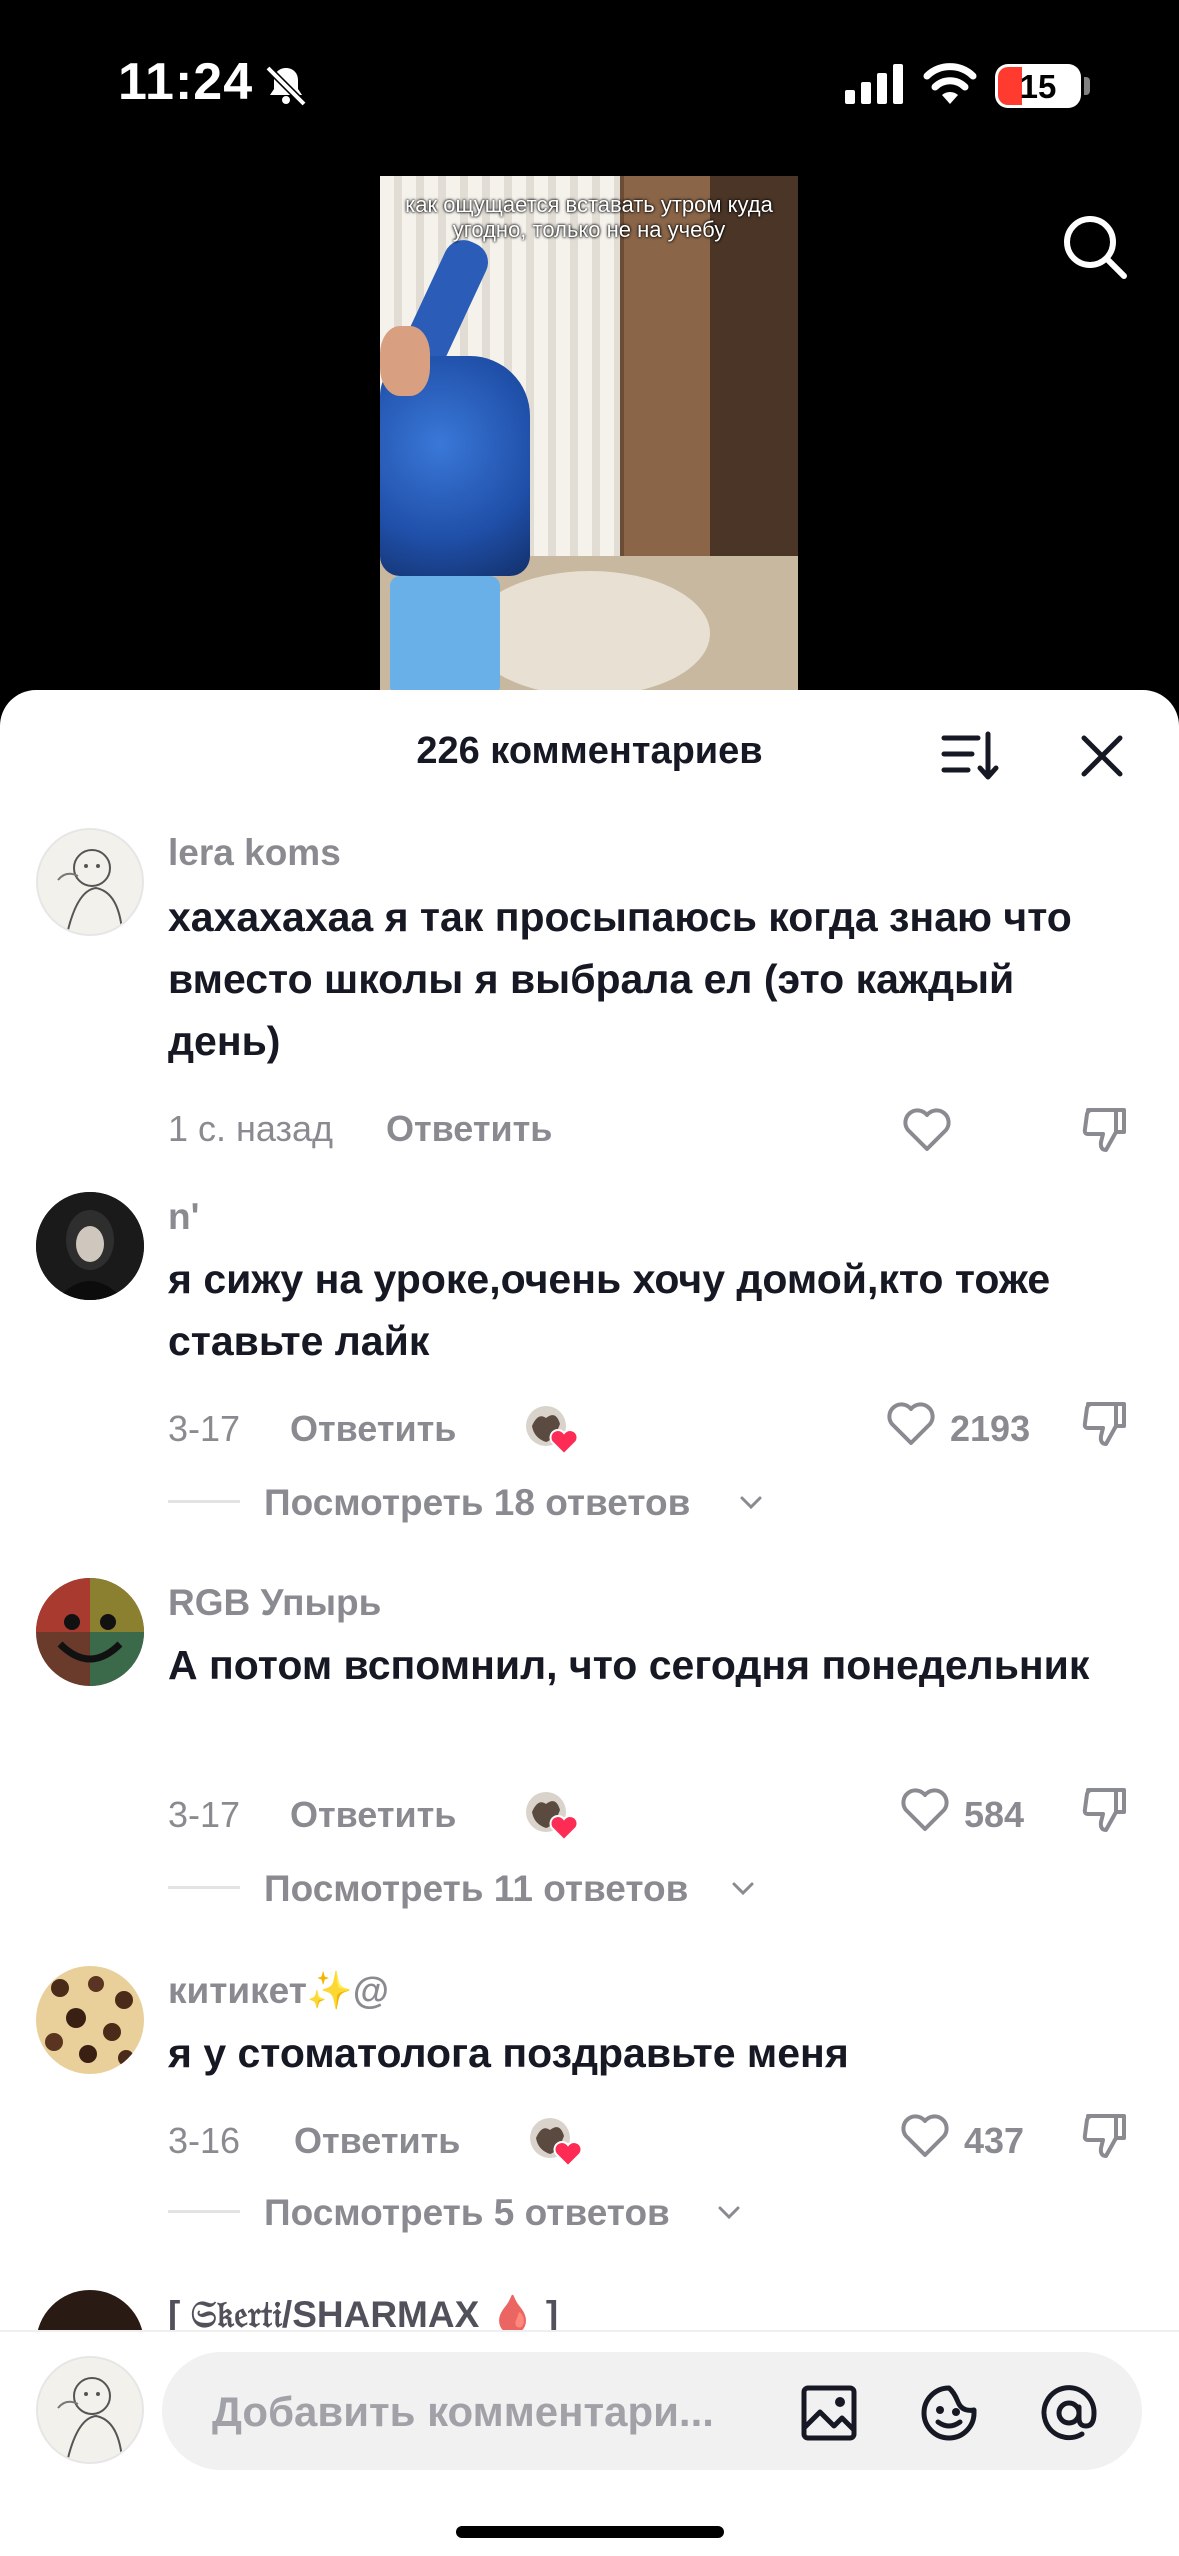  I want to click on silent-bell-icon, so click(286, 86).